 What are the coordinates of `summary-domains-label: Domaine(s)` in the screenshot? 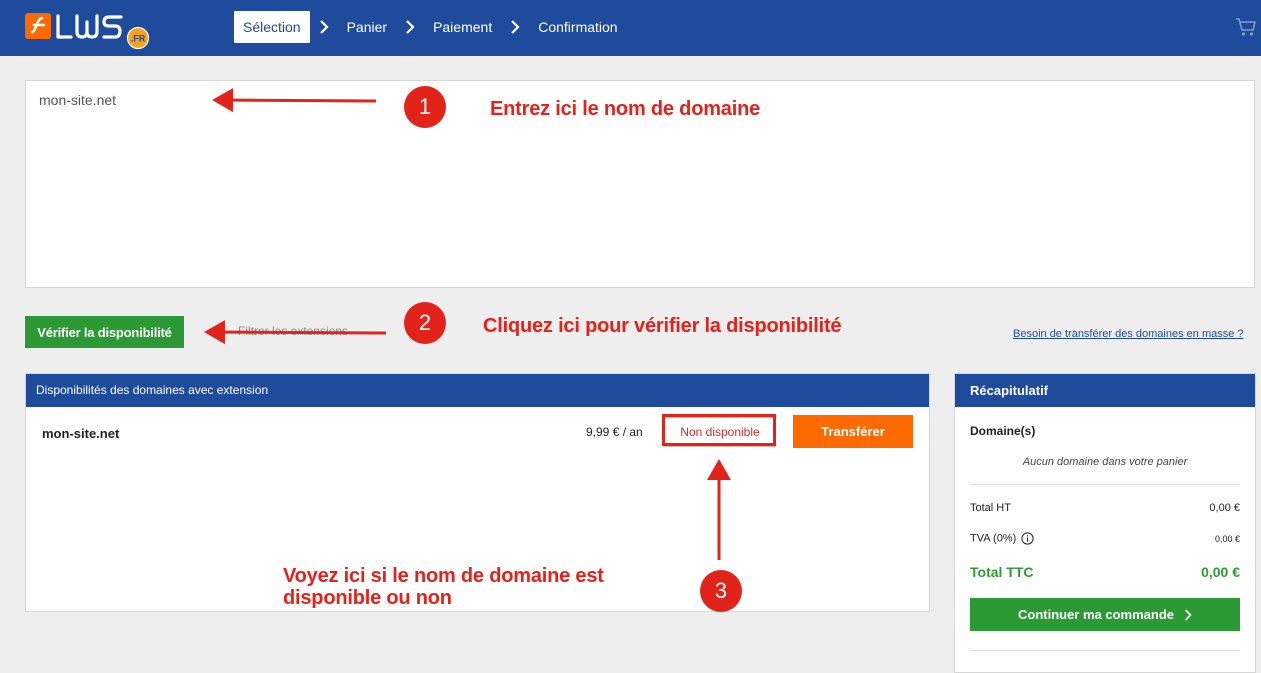 It's located at (1003, 431).